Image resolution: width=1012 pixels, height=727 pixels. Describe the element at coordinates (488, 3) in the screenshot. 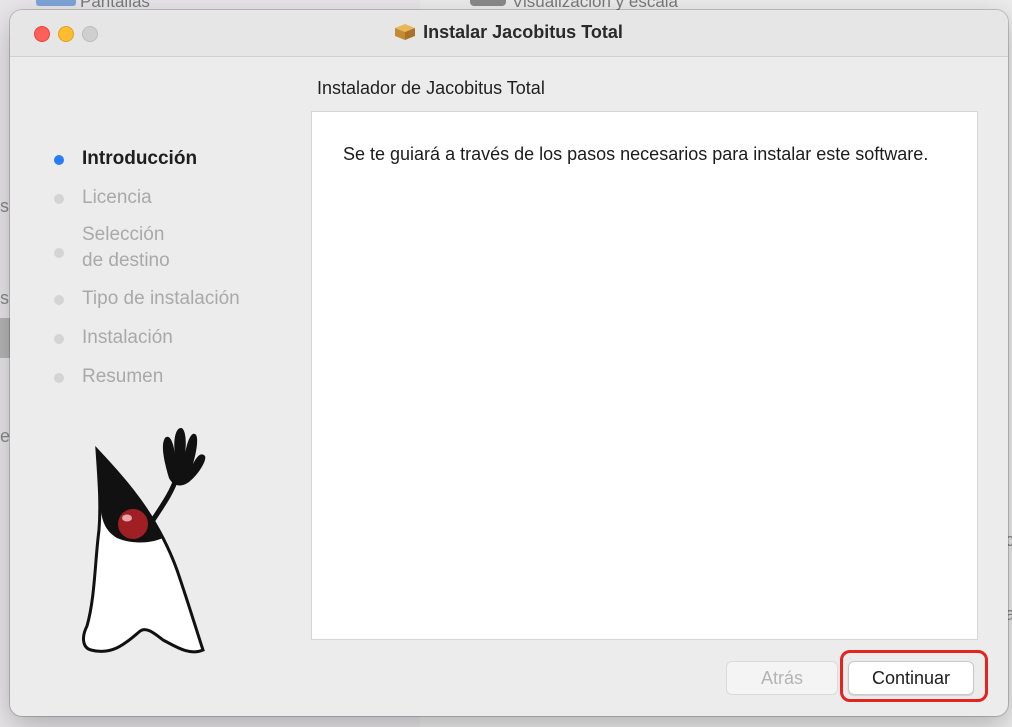

I see `background-toggle` at that location.